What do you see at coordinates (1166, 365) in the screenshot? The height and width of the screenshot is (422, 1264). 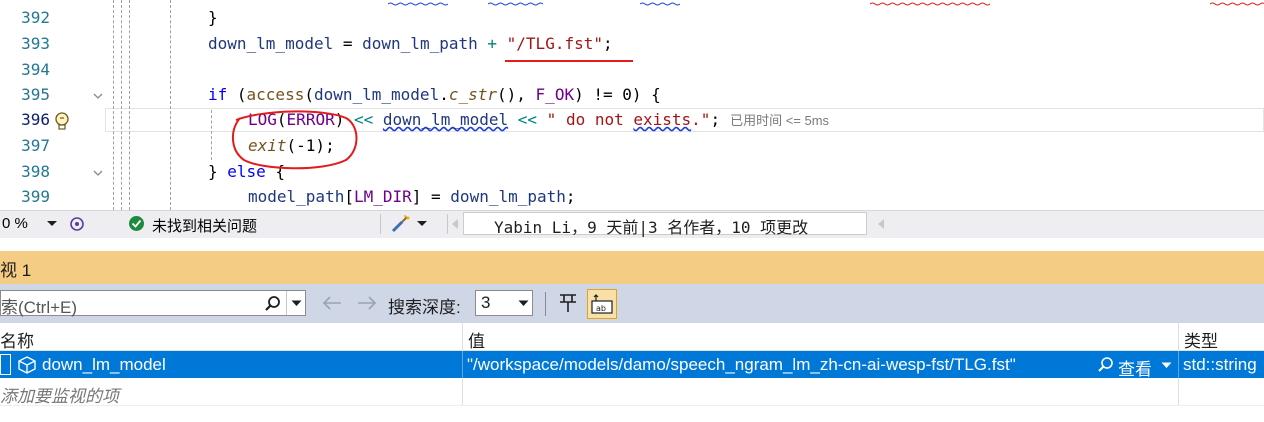 I see `visualizer-dropdown-icon` at bounding box center [1166, 365].